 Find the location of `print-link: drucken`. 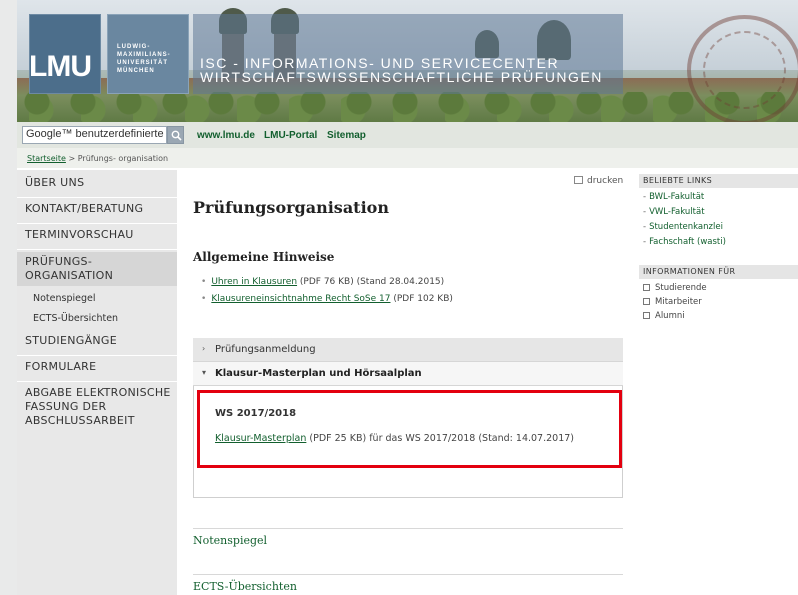

print-link: drucken is located at coordinates (598, 181).